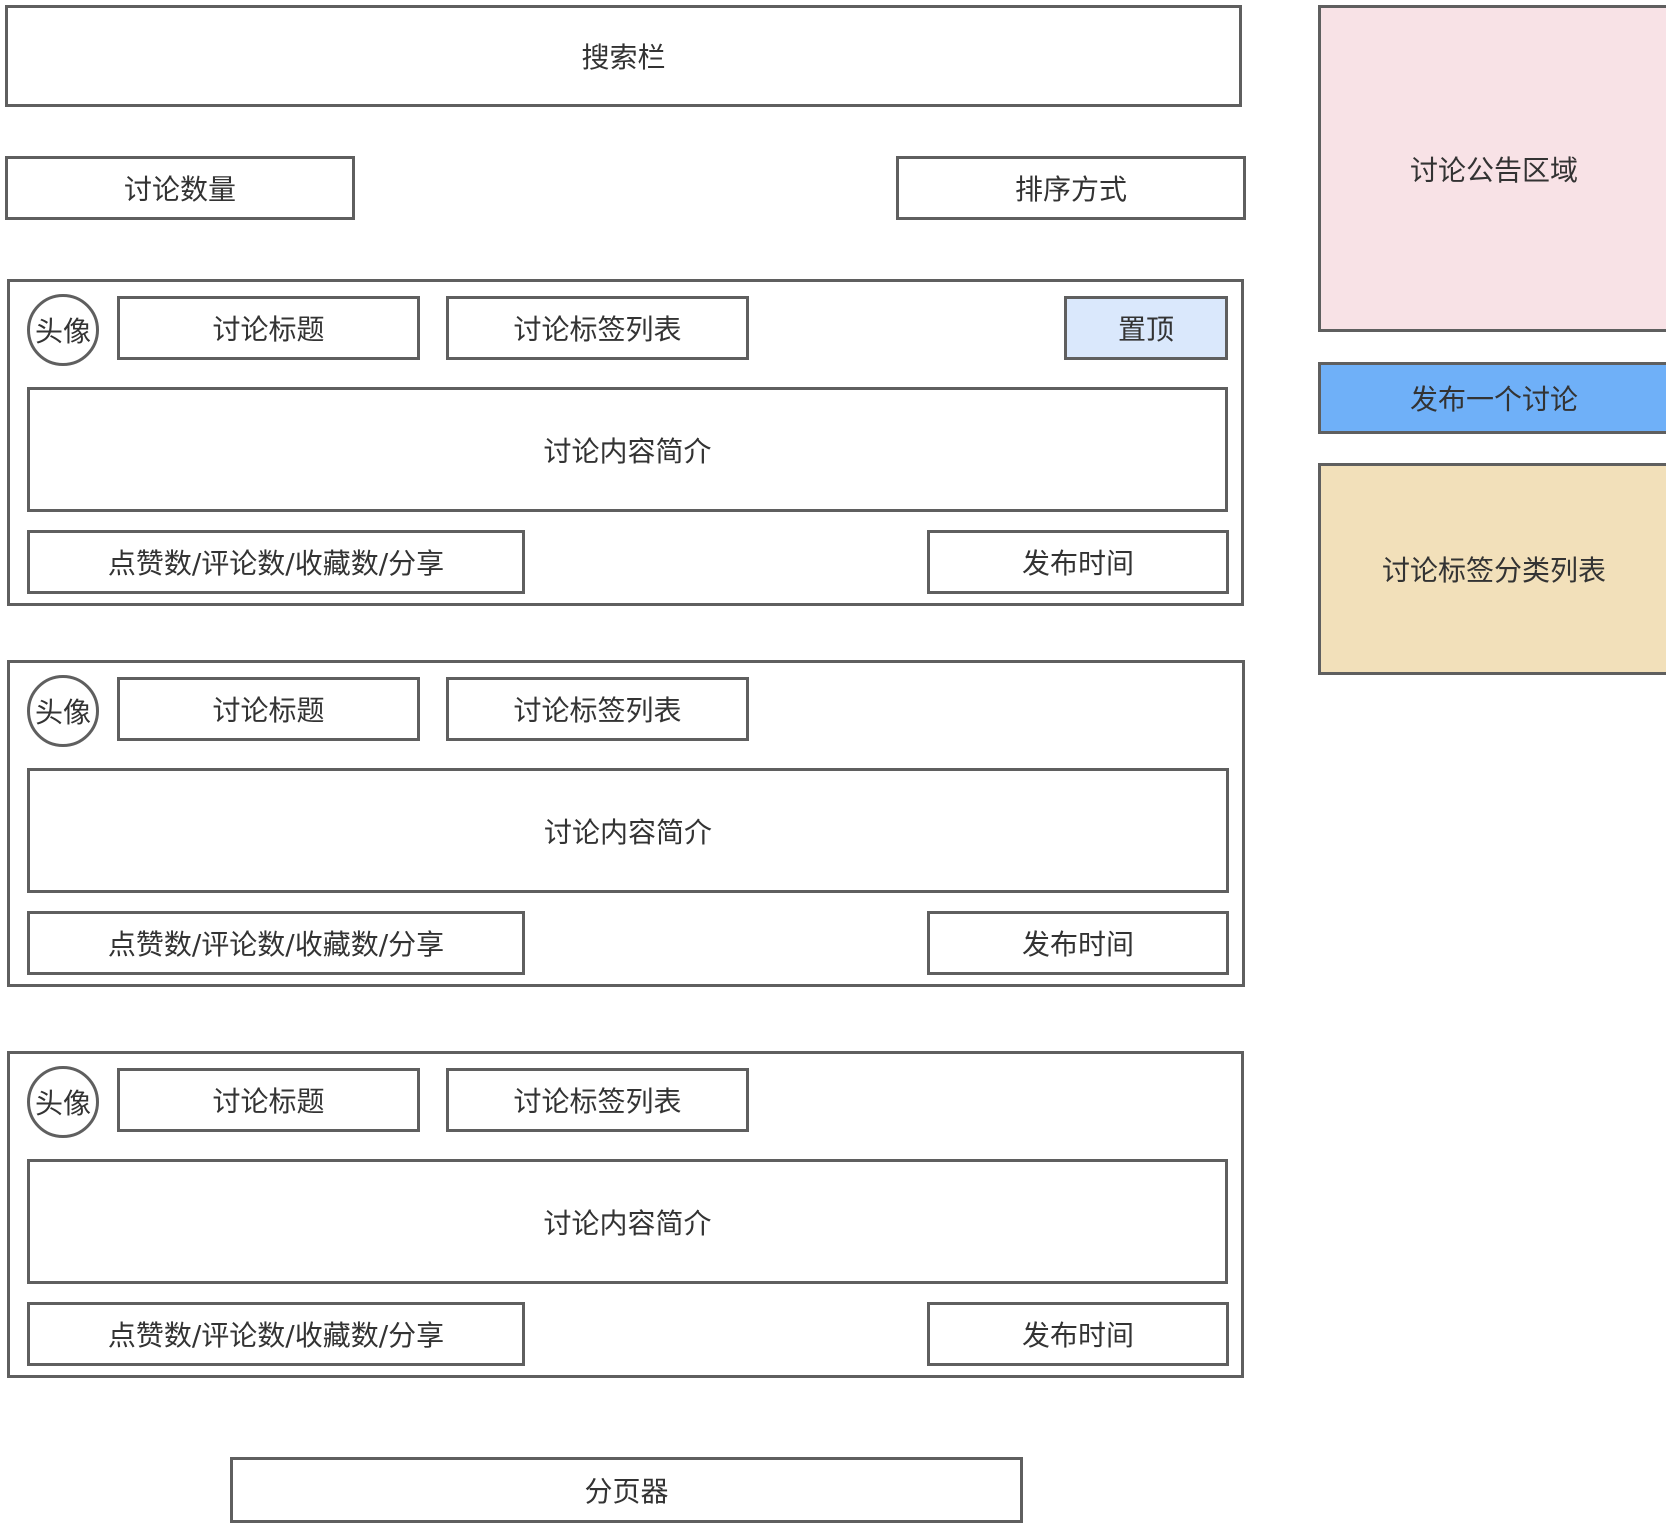  What do you see at coordinates (1492, 569) in the screenshot?
I see `tag-category-list: 讨论标签分类列表` at bounding box center [1492, 569].